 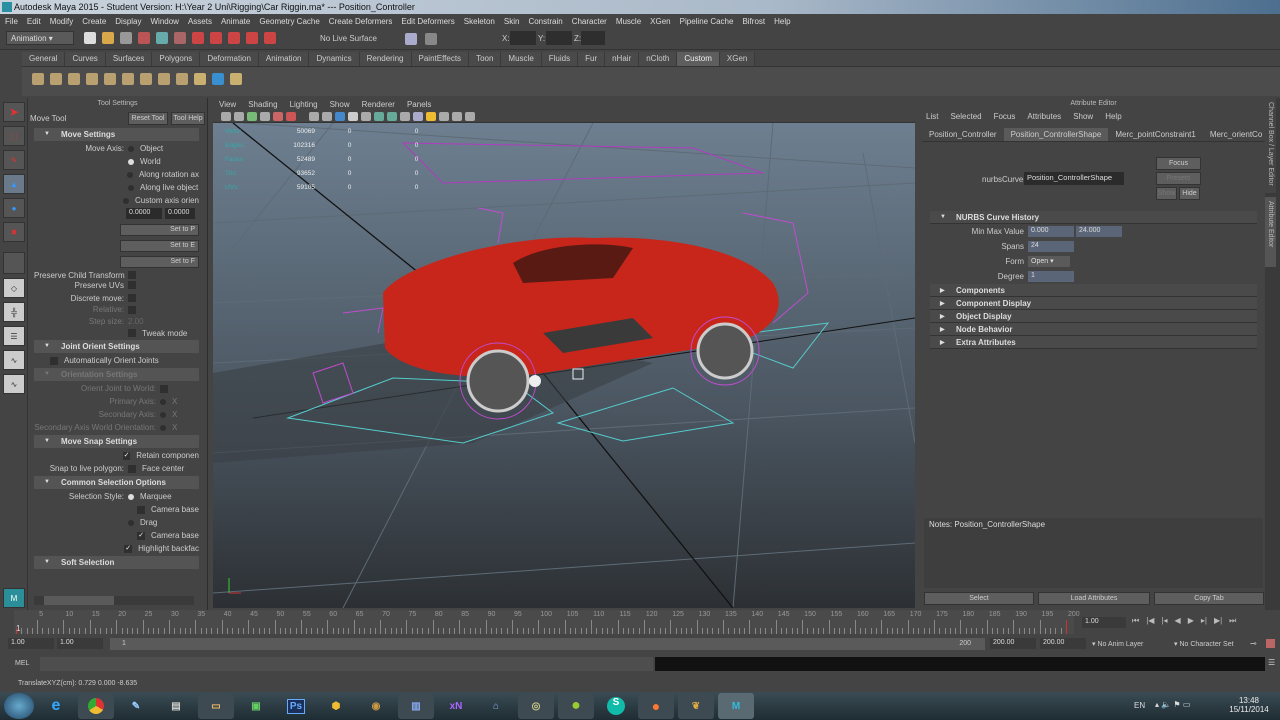 I want to click on file-explorer-icon: ▭, so click(x=216, y=706).